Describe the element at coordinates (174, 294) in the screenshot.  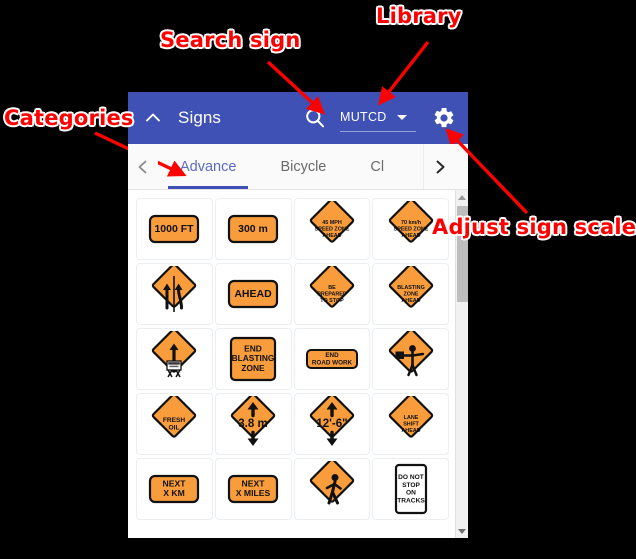
I see `sign-tile-added-lane-merge` at that location.